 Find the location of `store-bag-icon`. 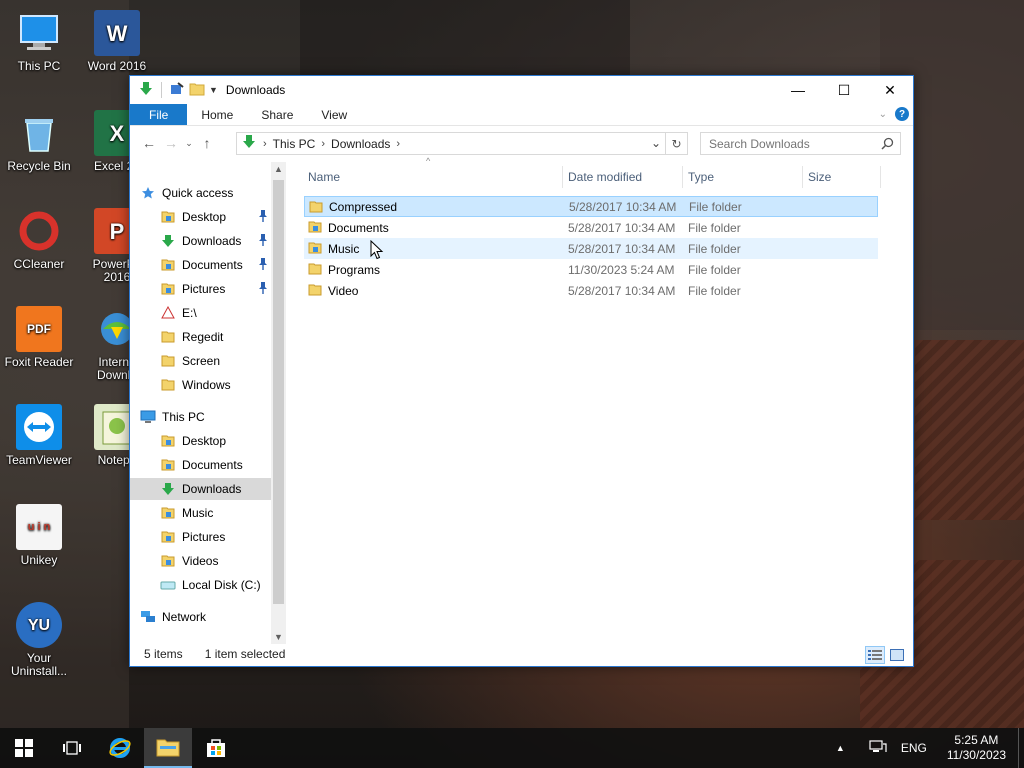

store-bag-icon is located at coordinates (216, 748).